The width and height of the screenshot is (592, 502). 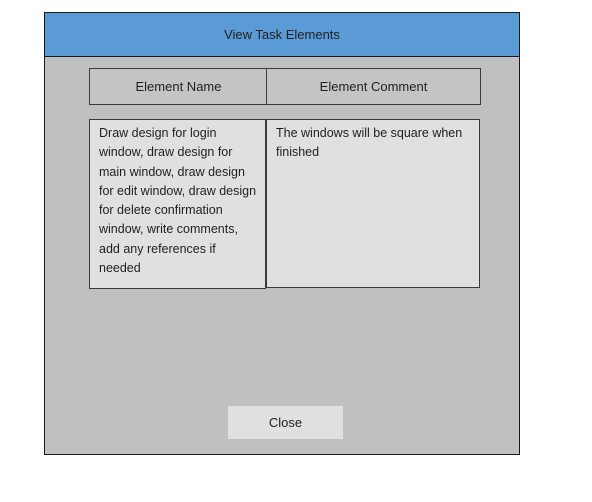 I want to click on close-button: Close, so click(x=285, y=422).